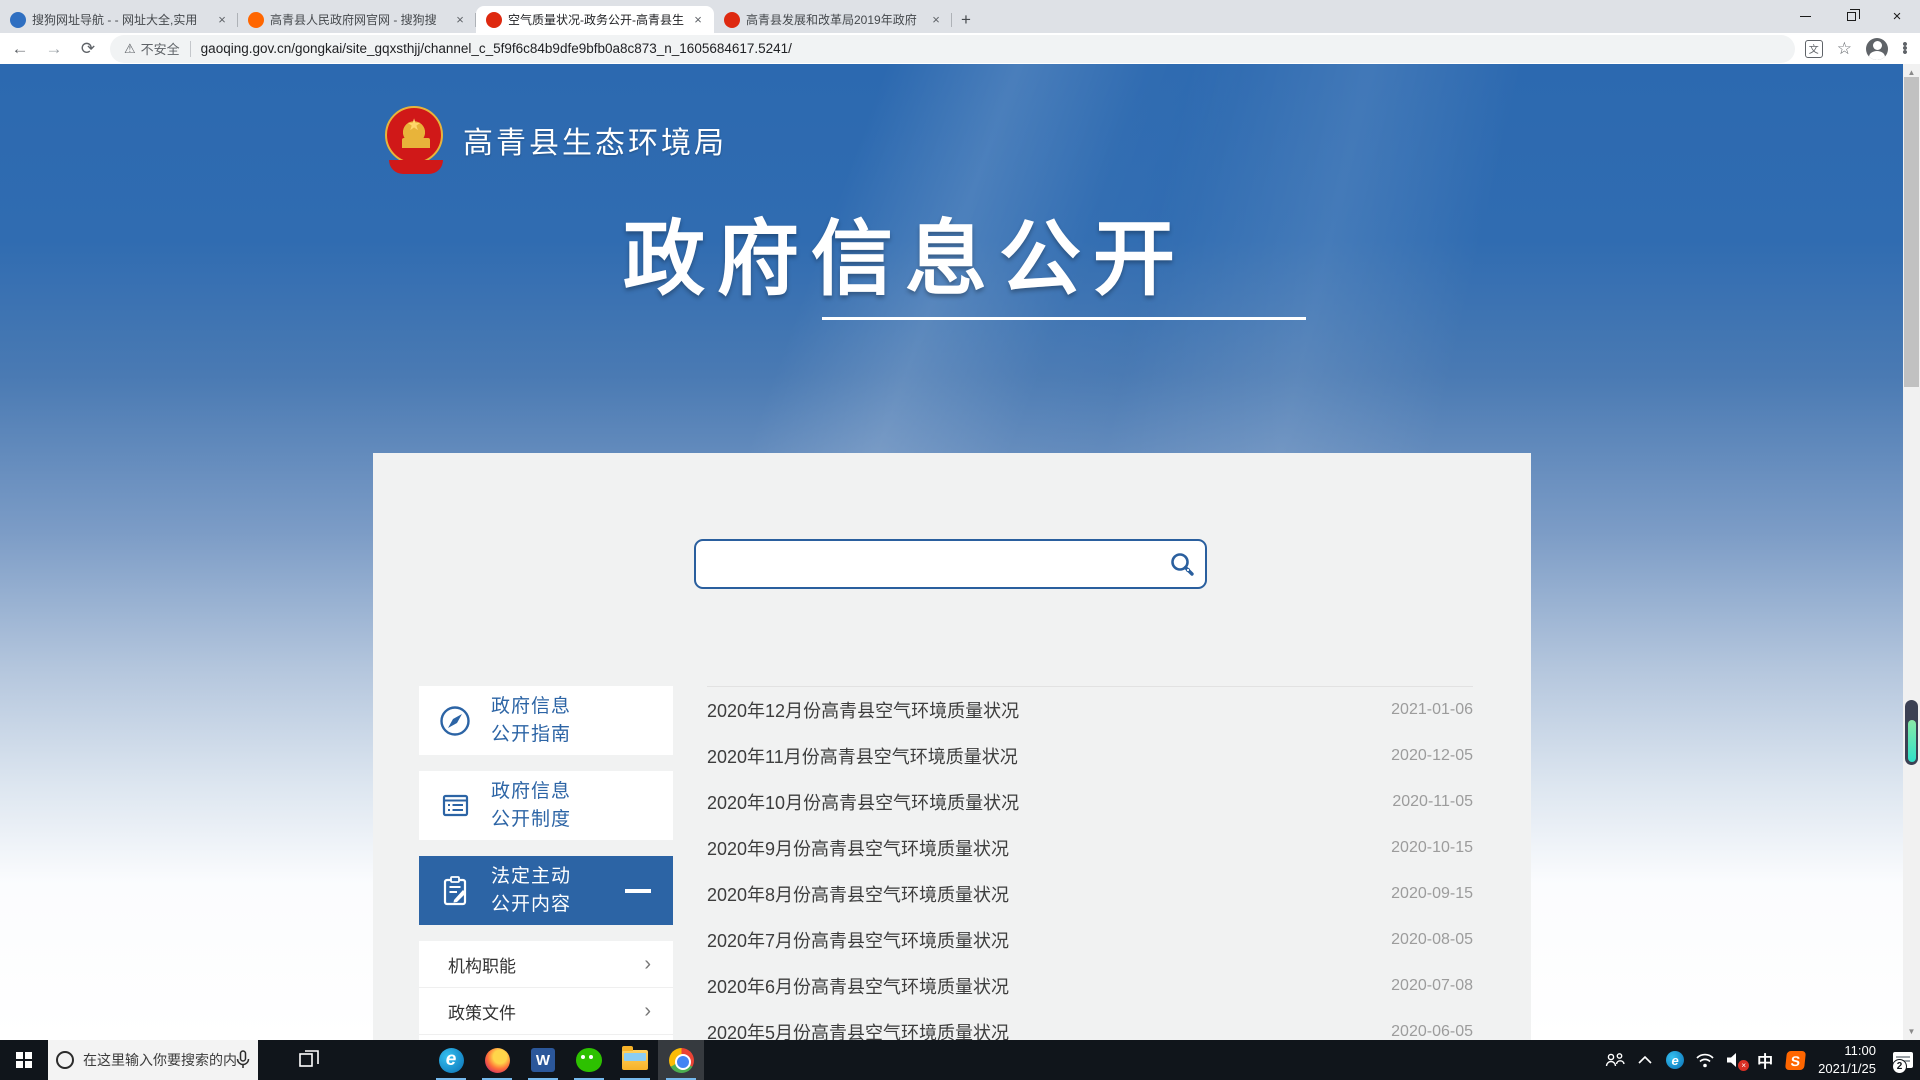 The image size is (1920, 1080). What do you see at coordinates (1911, 1031) in the screenshot?
I see `scroll-down-arrow-icon: ▼` at bounding box center [1911, 1031].